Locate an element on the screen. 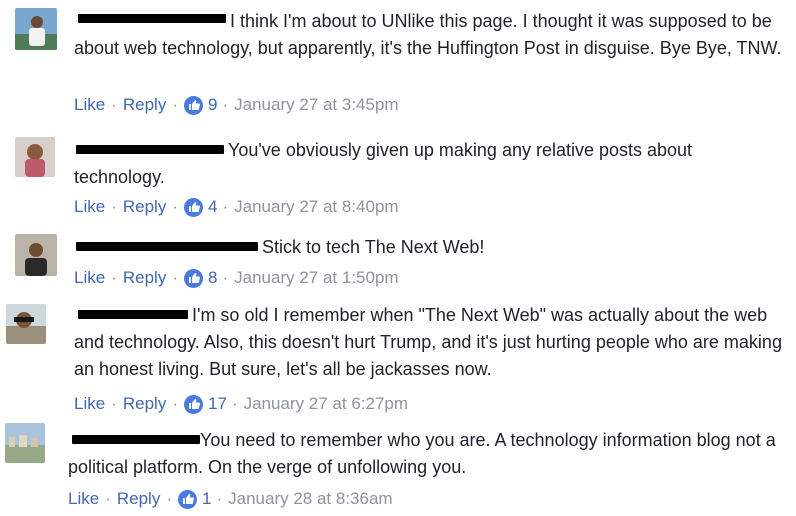 This screenshot has height=516, width=796. comment-actions: Like · Reply · 8 · January 27 at 1:50pm is located at coordinates (236, 278).